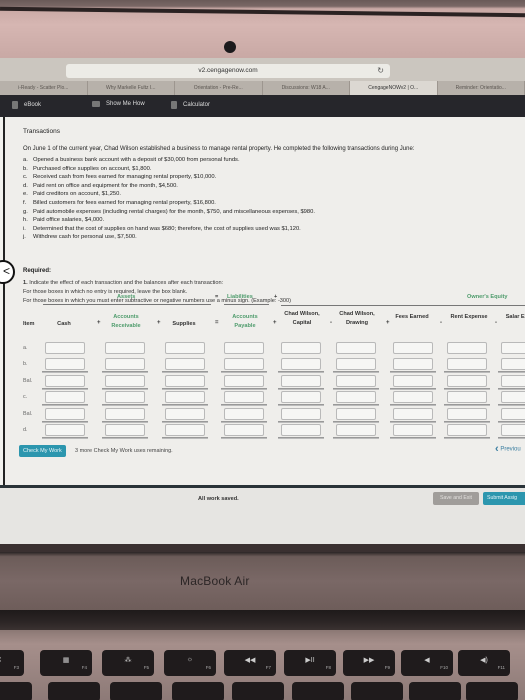  What do you see at coordinates (190, 105) in the screenshot?
I see `calculator-button: Calculator` at bounding box center [190, 105].